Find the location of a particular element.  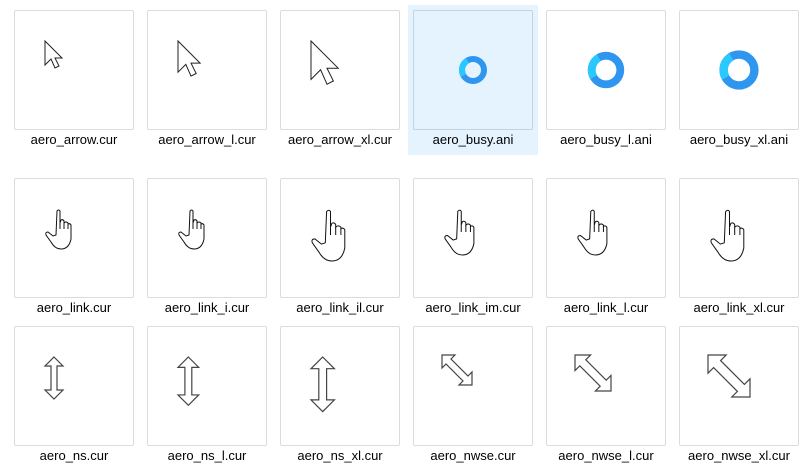

file-item: aero_busy_xl.ani is located at coordinates (739, 80).